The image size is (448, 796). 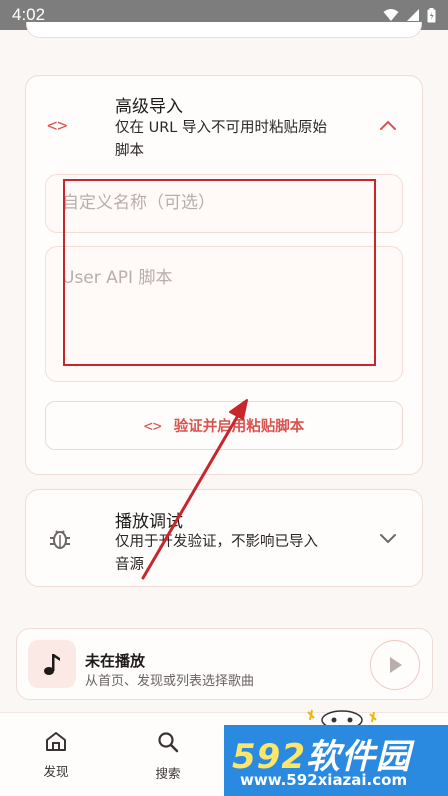 I want to click on verify-enable-script-button: <> 验证并启用粘贴脚本, so click(x=224, y=425).